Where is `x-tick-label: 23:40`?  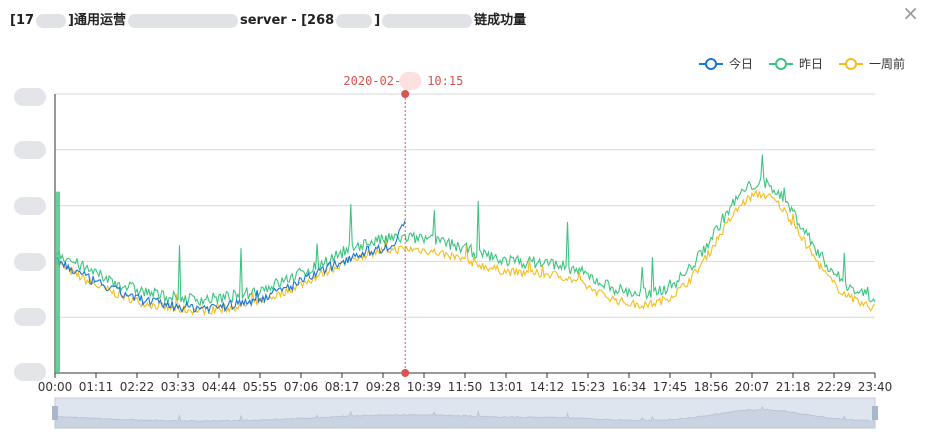
x-tick-label: 23:40 is located at coordinates (875, 387).